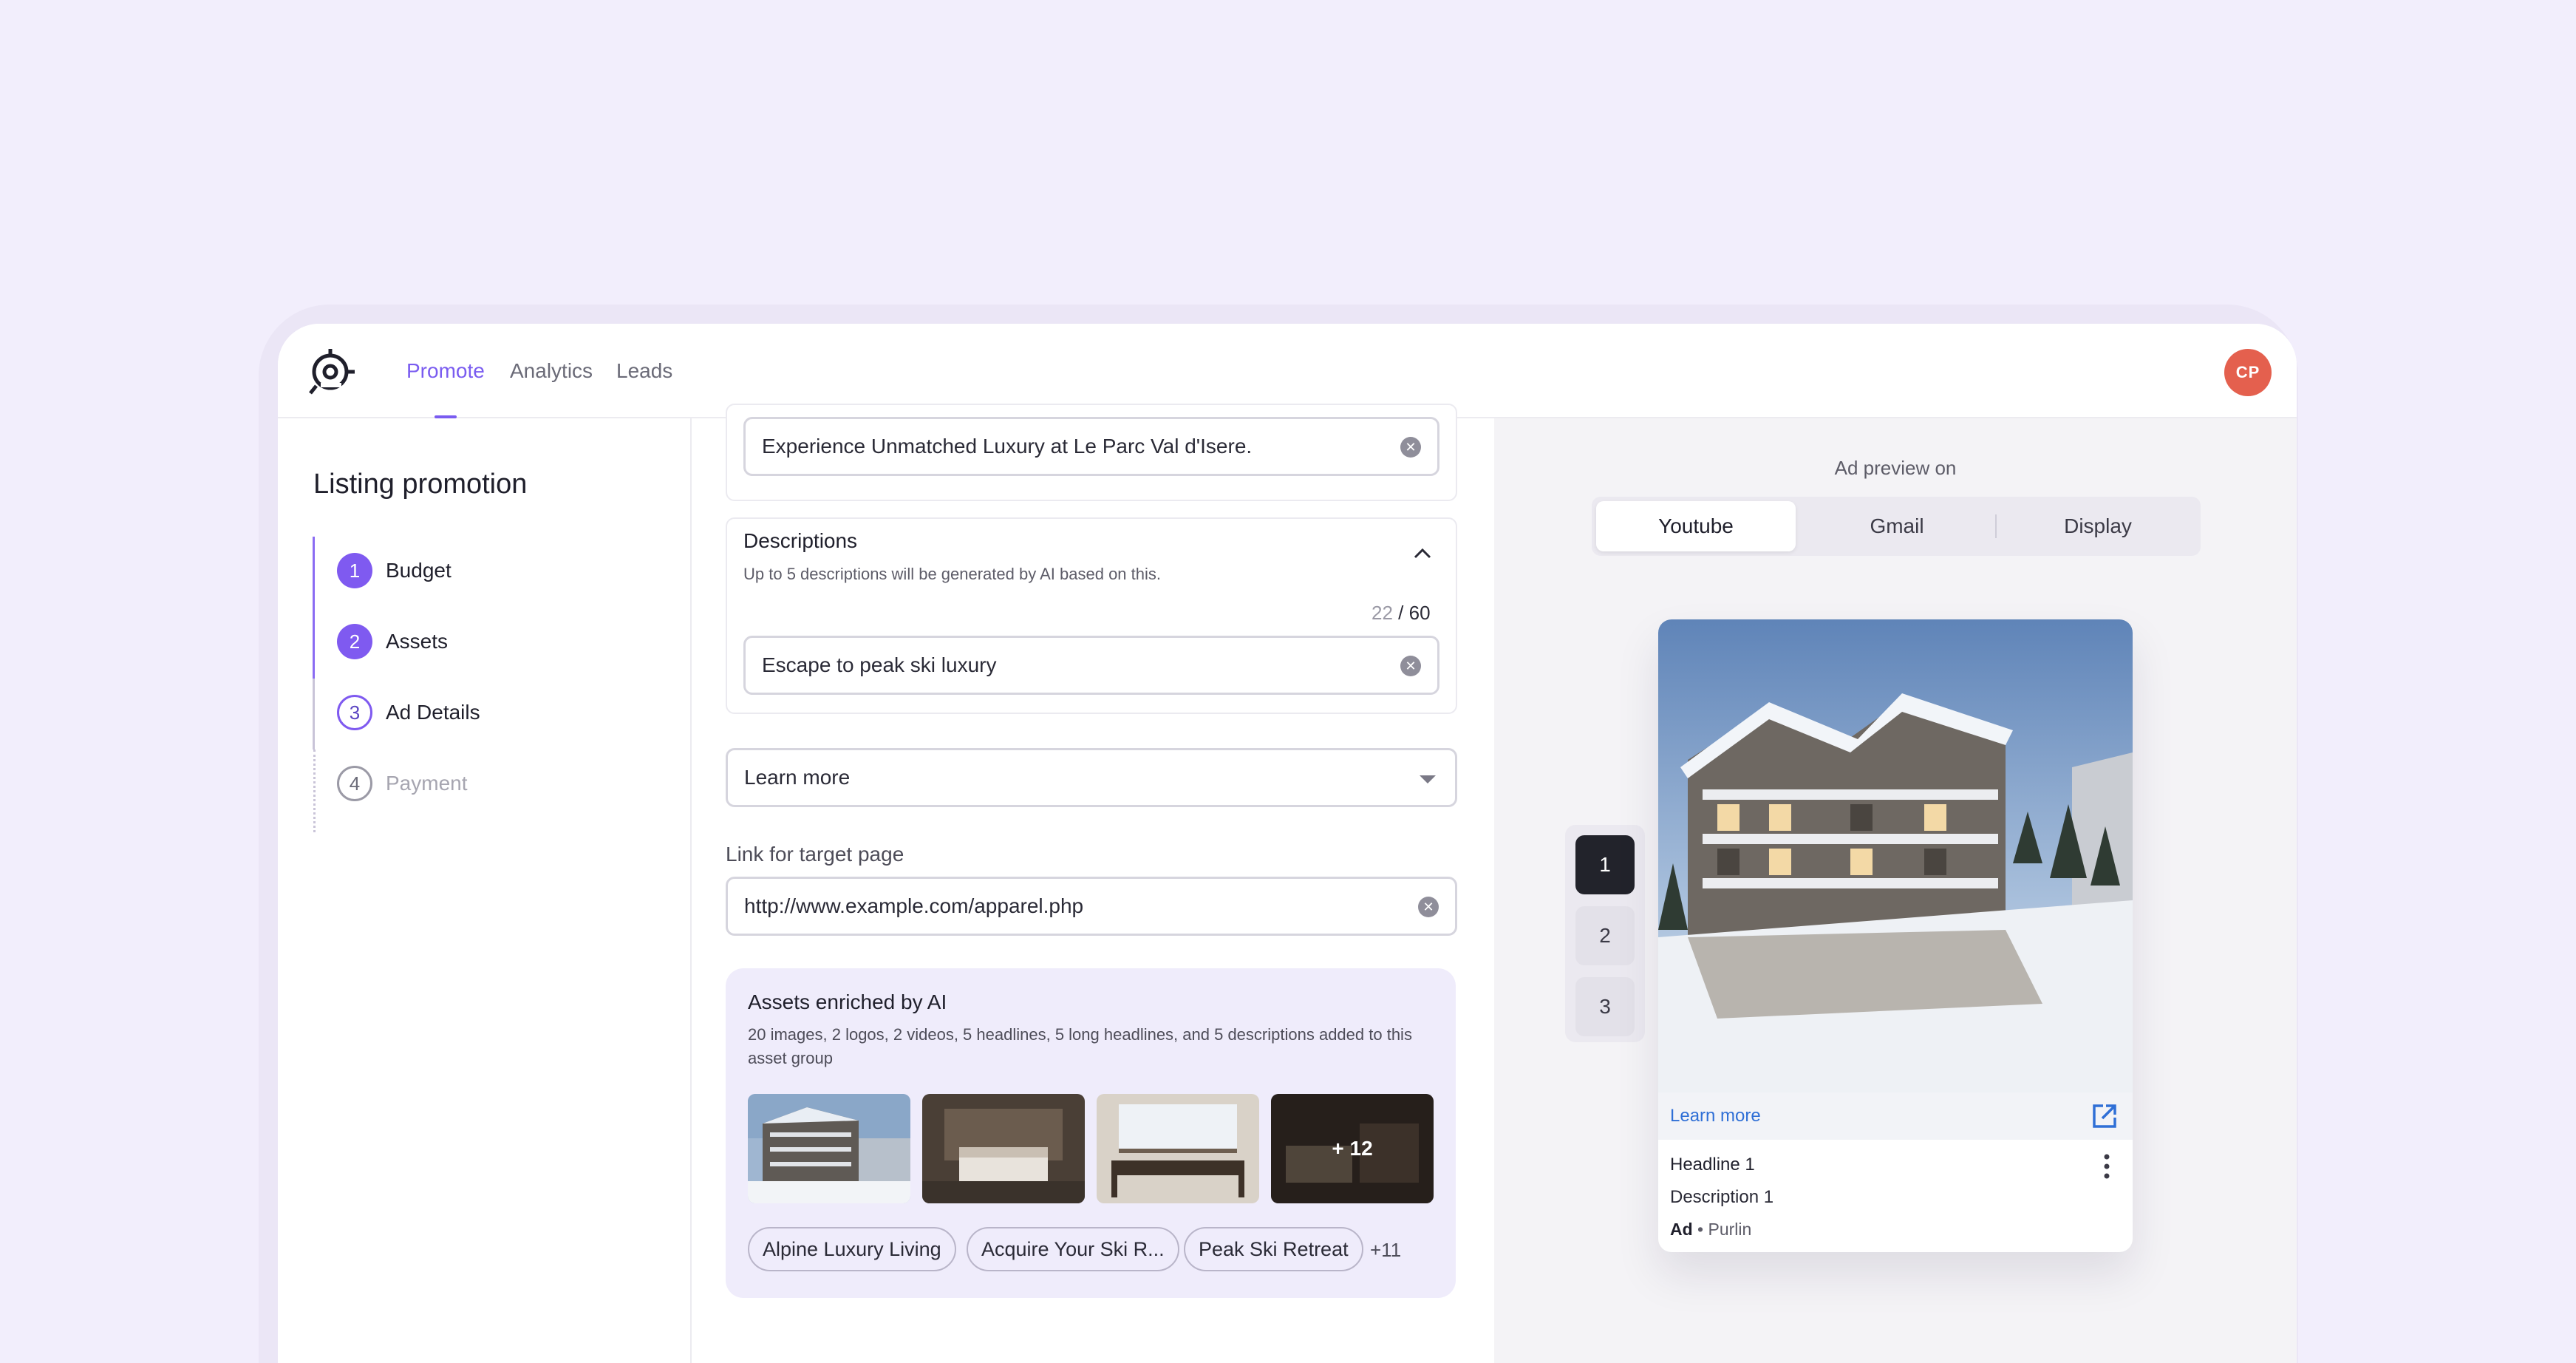 The height and width of the screenshot is (1363, 2576). I want to click on step-number: 2, so click(354, 641).